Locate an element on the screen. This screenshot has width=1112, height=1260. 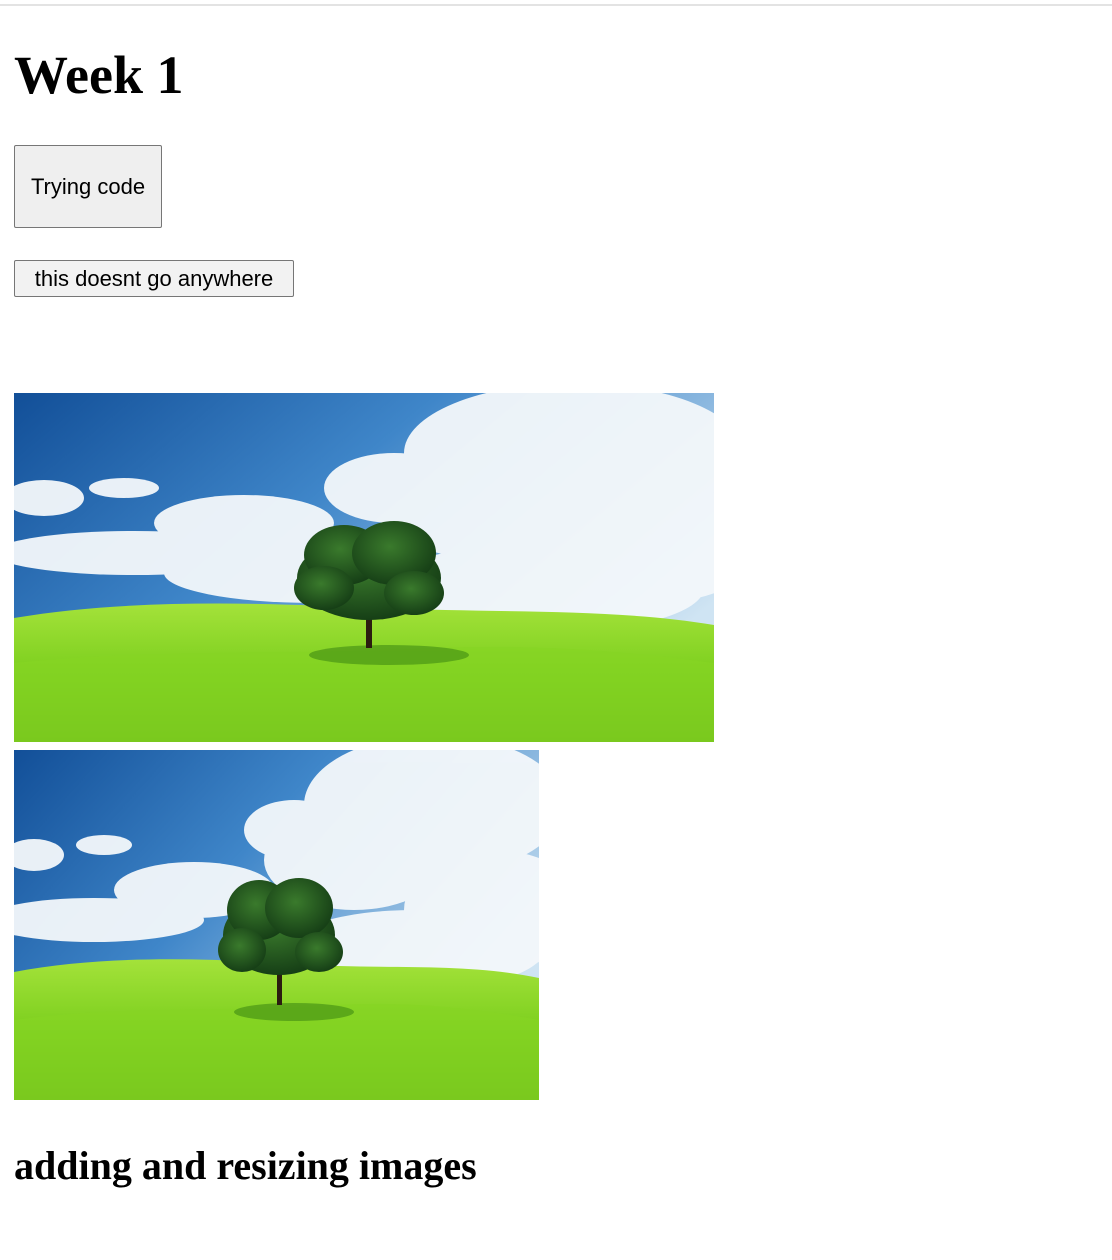
landscape-image-small is located at coordinates (276, 925).